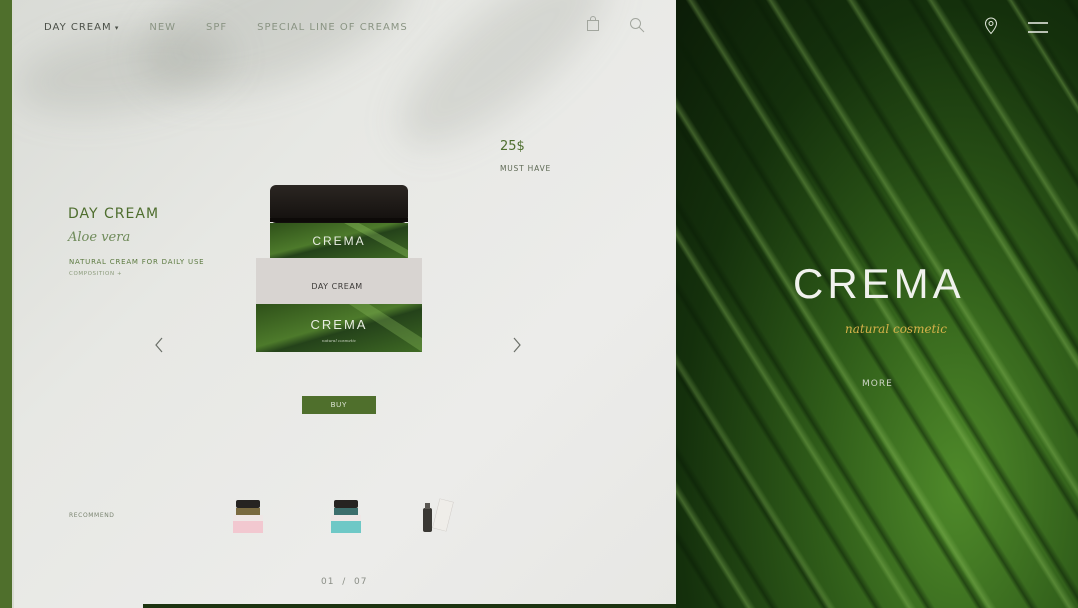  What do you see at coordinates (248, 517) in the screenshot?
I see `recommend-item-pink-jar` at bounding box center [248, 517].